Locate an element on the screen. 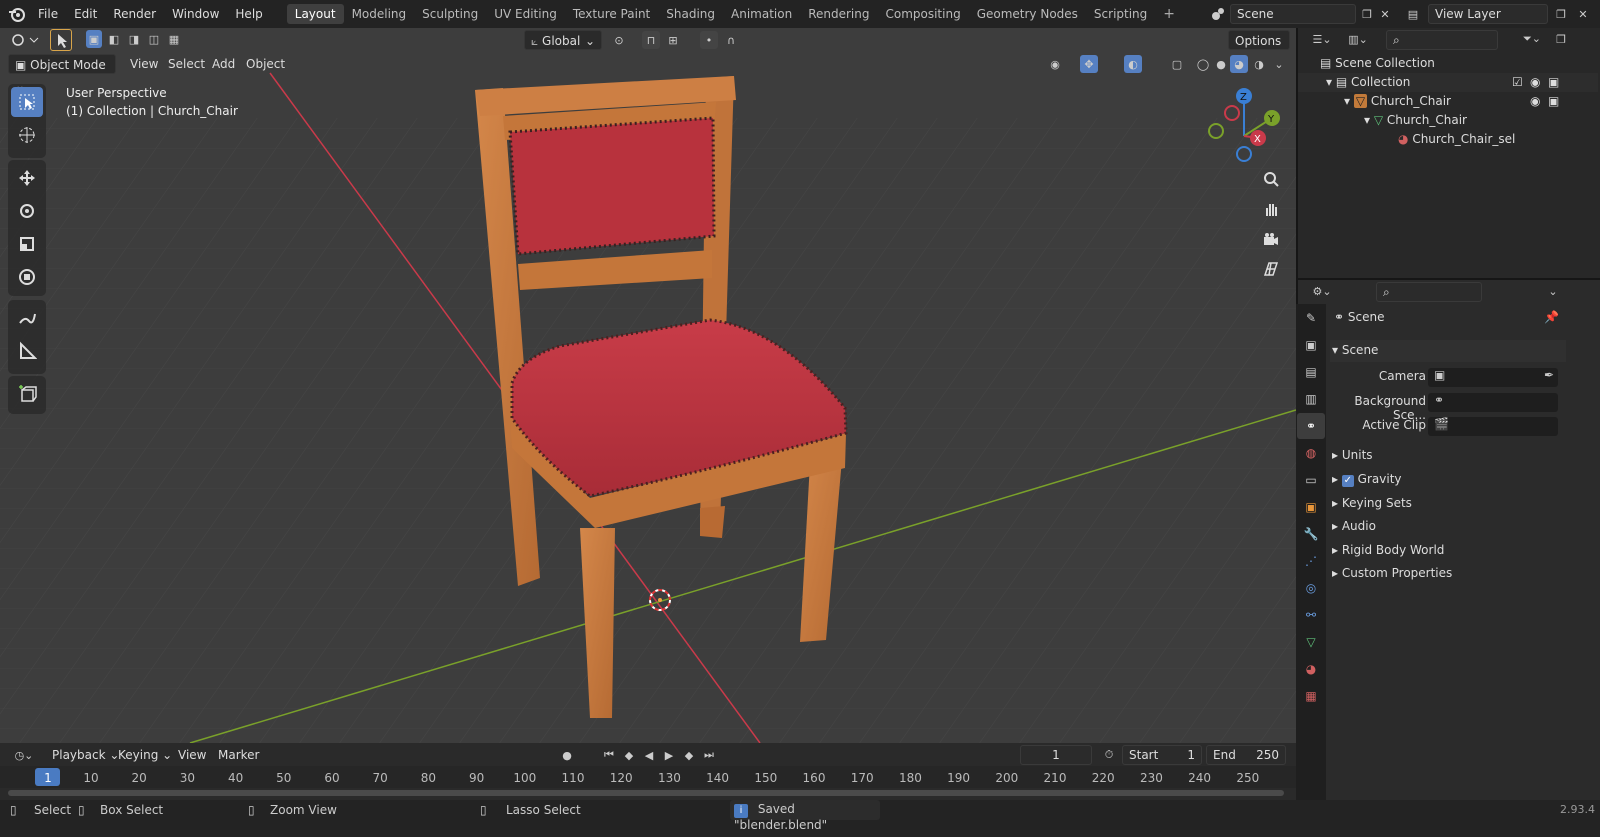 The image size is (1600, 837). render-tab-icon: ▣ is located at coordinates (1311, 345).